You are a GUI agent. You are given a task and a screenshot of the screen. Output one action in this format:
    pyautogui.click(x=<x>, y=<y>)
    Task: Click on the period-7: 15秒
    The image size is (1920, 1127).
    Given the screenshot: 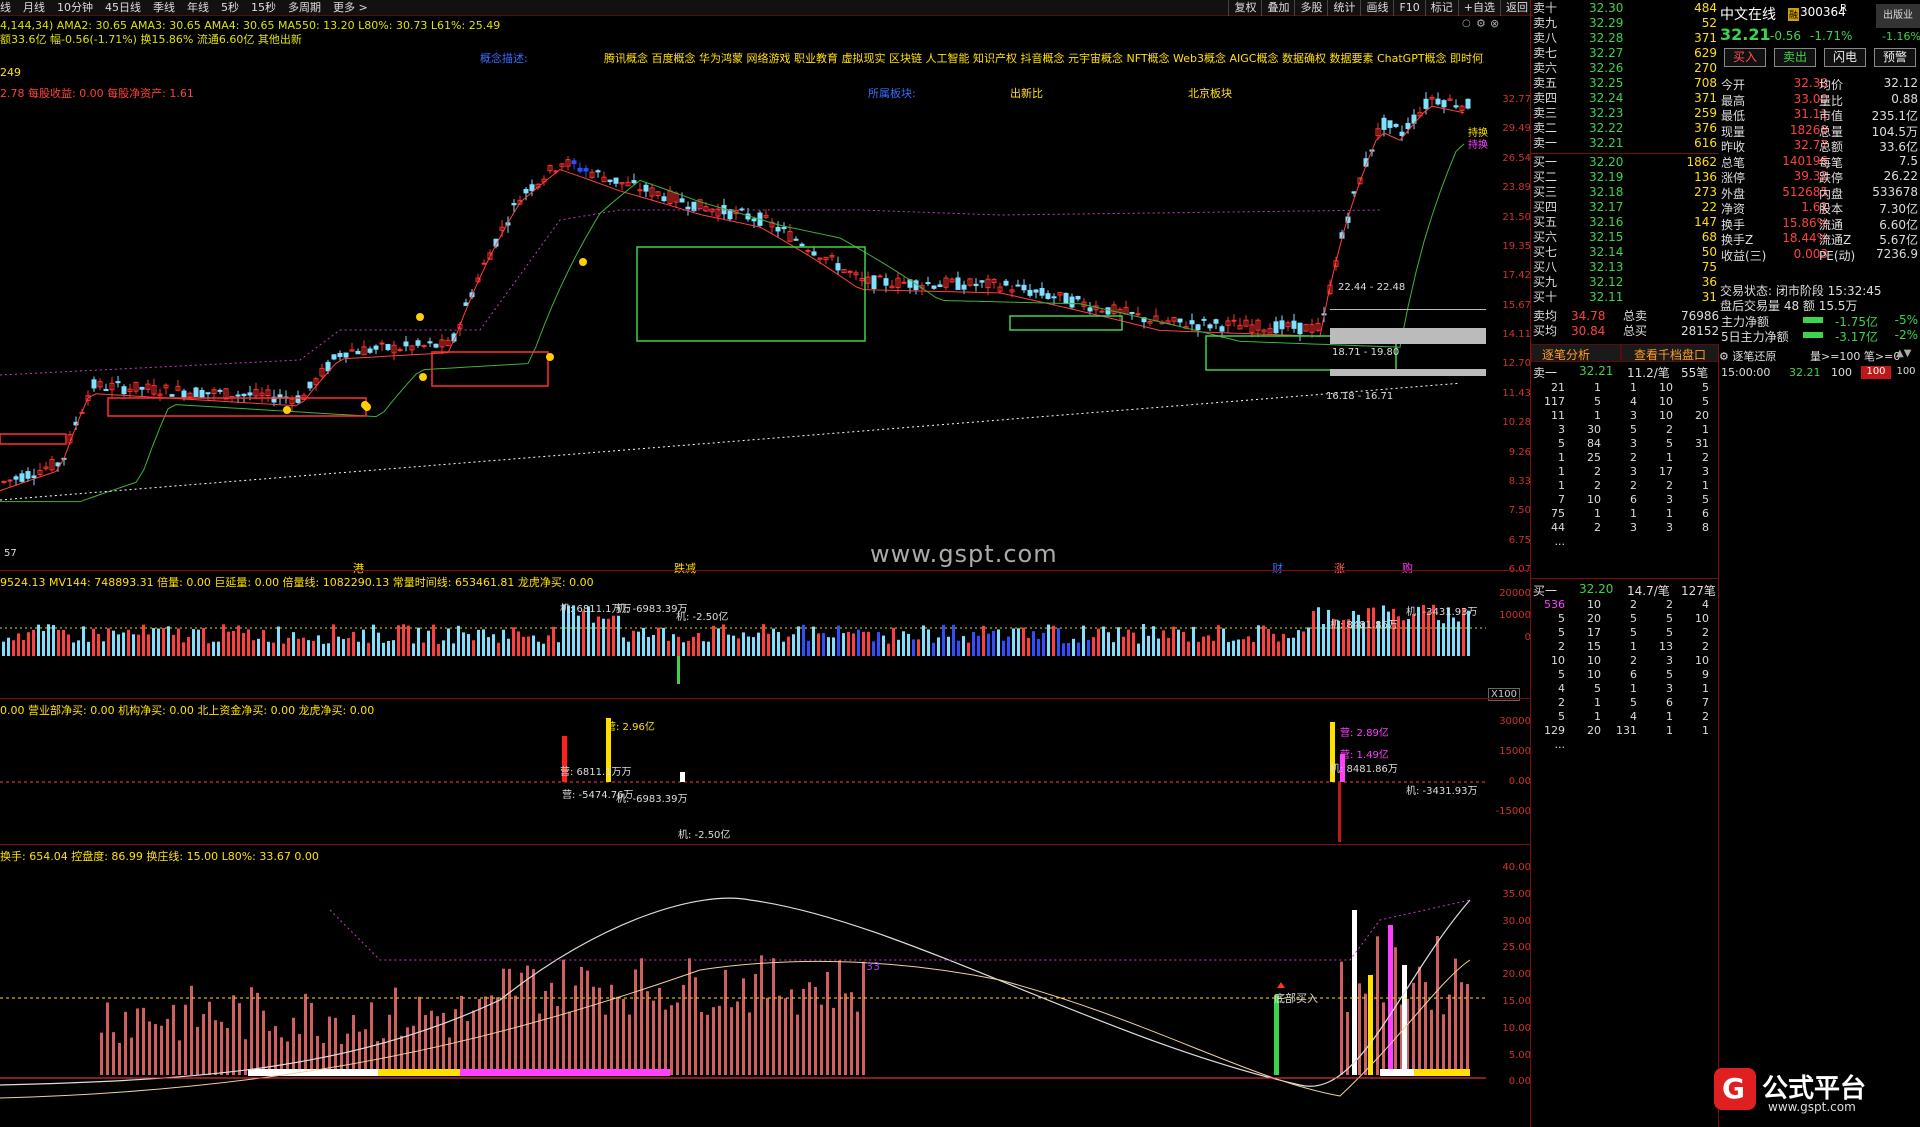 What is the action you would take?
    pyautogui.click(x=263, y=7)
    